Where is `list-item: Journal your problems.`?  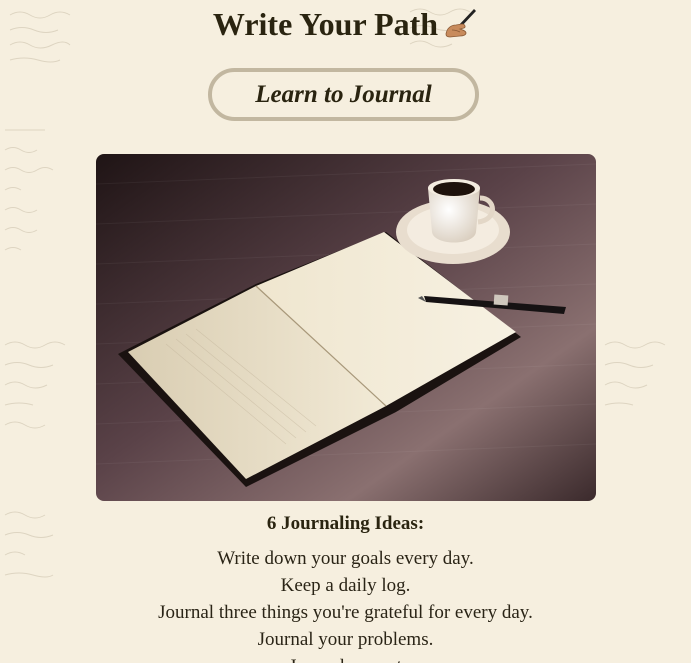 list-item: Journal your problems. is located at coordinates (345, 639).